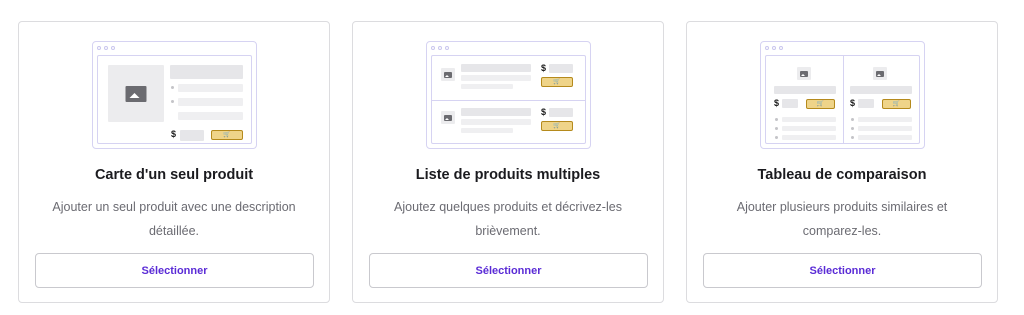 The width and height of the screenshot is (1024, 315). I want to click on card-title: Carte d'un seul produit, so click(174, 175).